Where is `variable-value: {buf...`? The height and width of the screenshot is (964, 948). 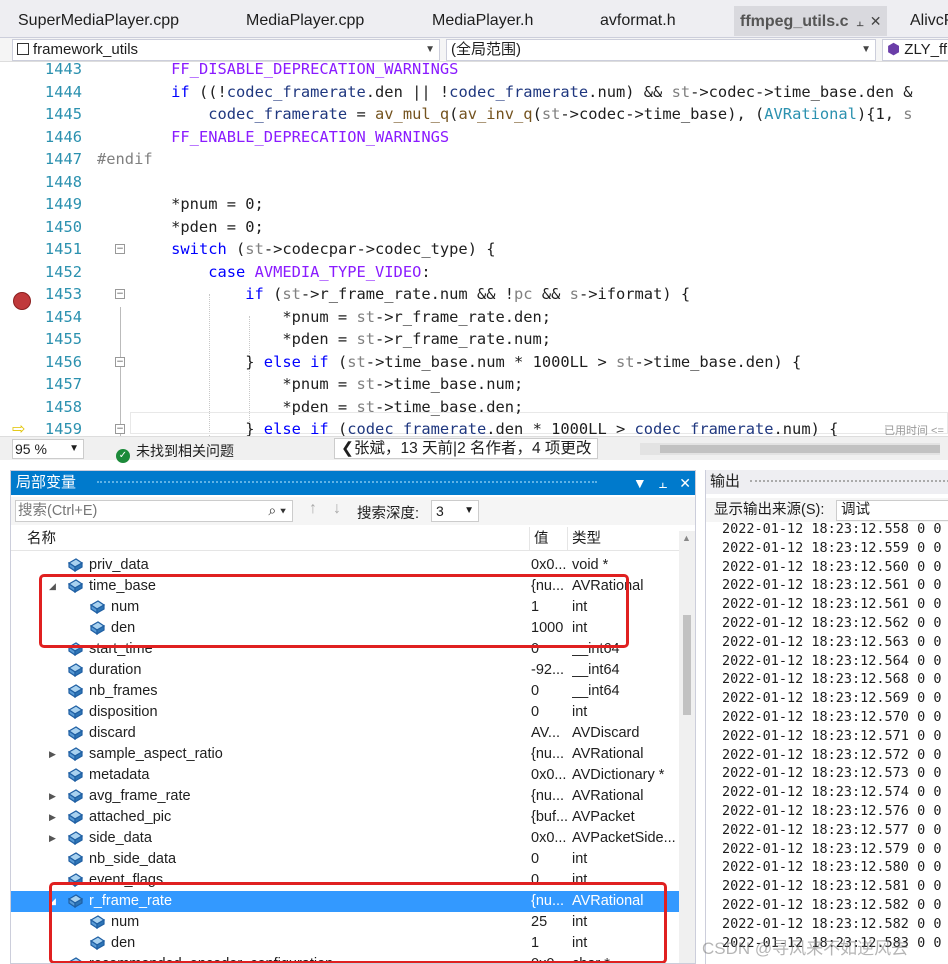 variable-value: {buf... is located at coordinates (549, 817).